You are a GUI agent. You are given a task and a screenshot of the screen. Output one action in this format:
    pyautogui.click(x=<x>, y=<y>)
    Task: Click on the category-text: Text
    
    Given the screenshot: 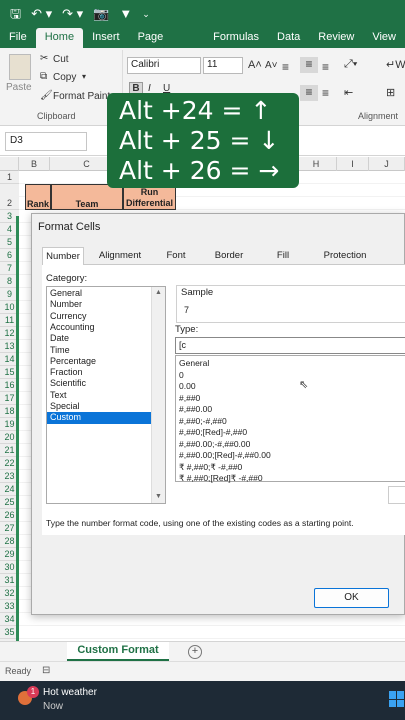 What is the action you would take?
    pyautogui.click(x=99, y=395)
    